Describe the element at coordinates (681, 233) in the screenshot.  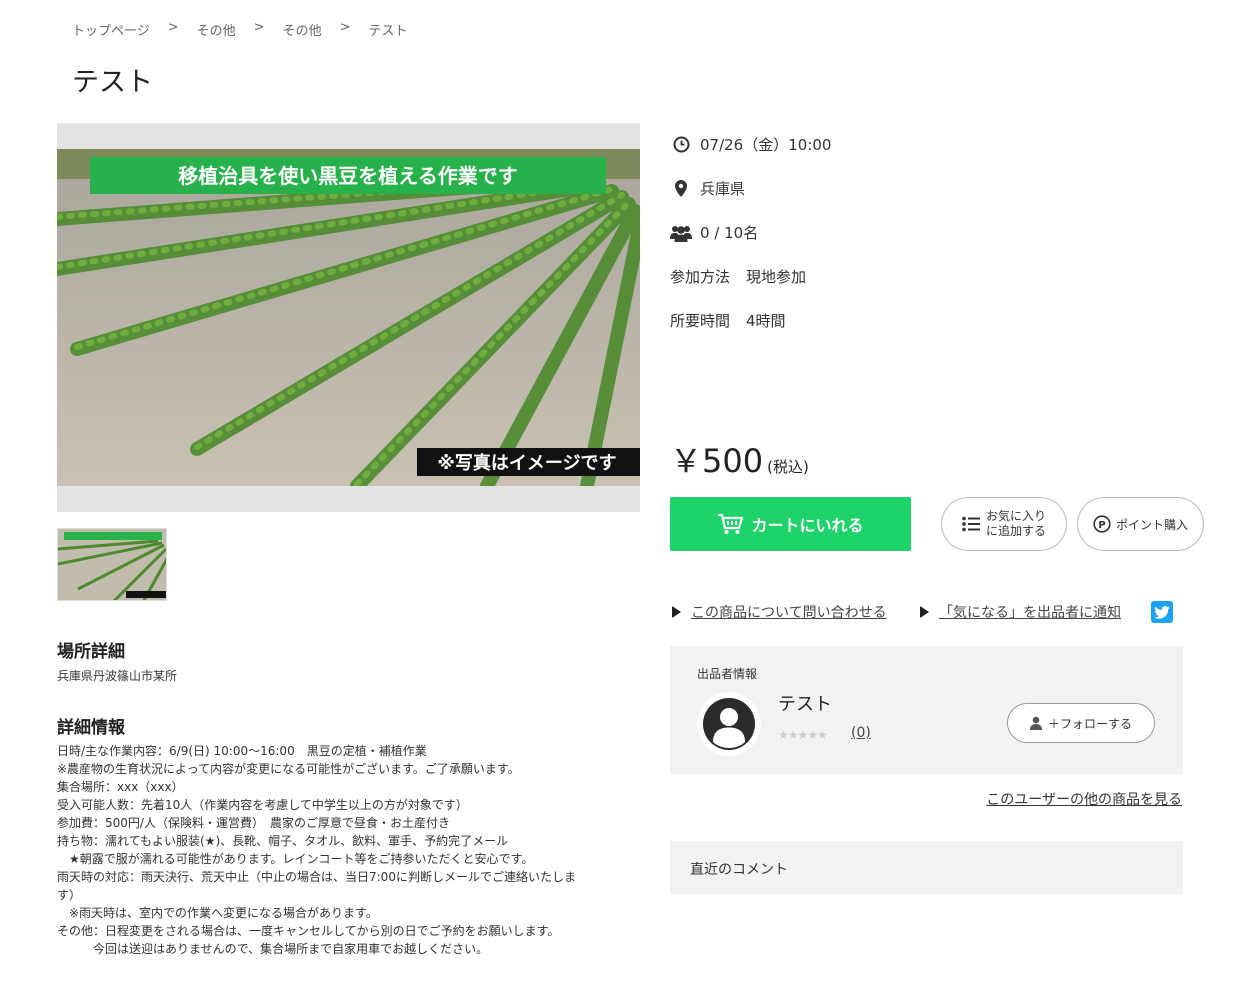
I see `users-icon` at that location.